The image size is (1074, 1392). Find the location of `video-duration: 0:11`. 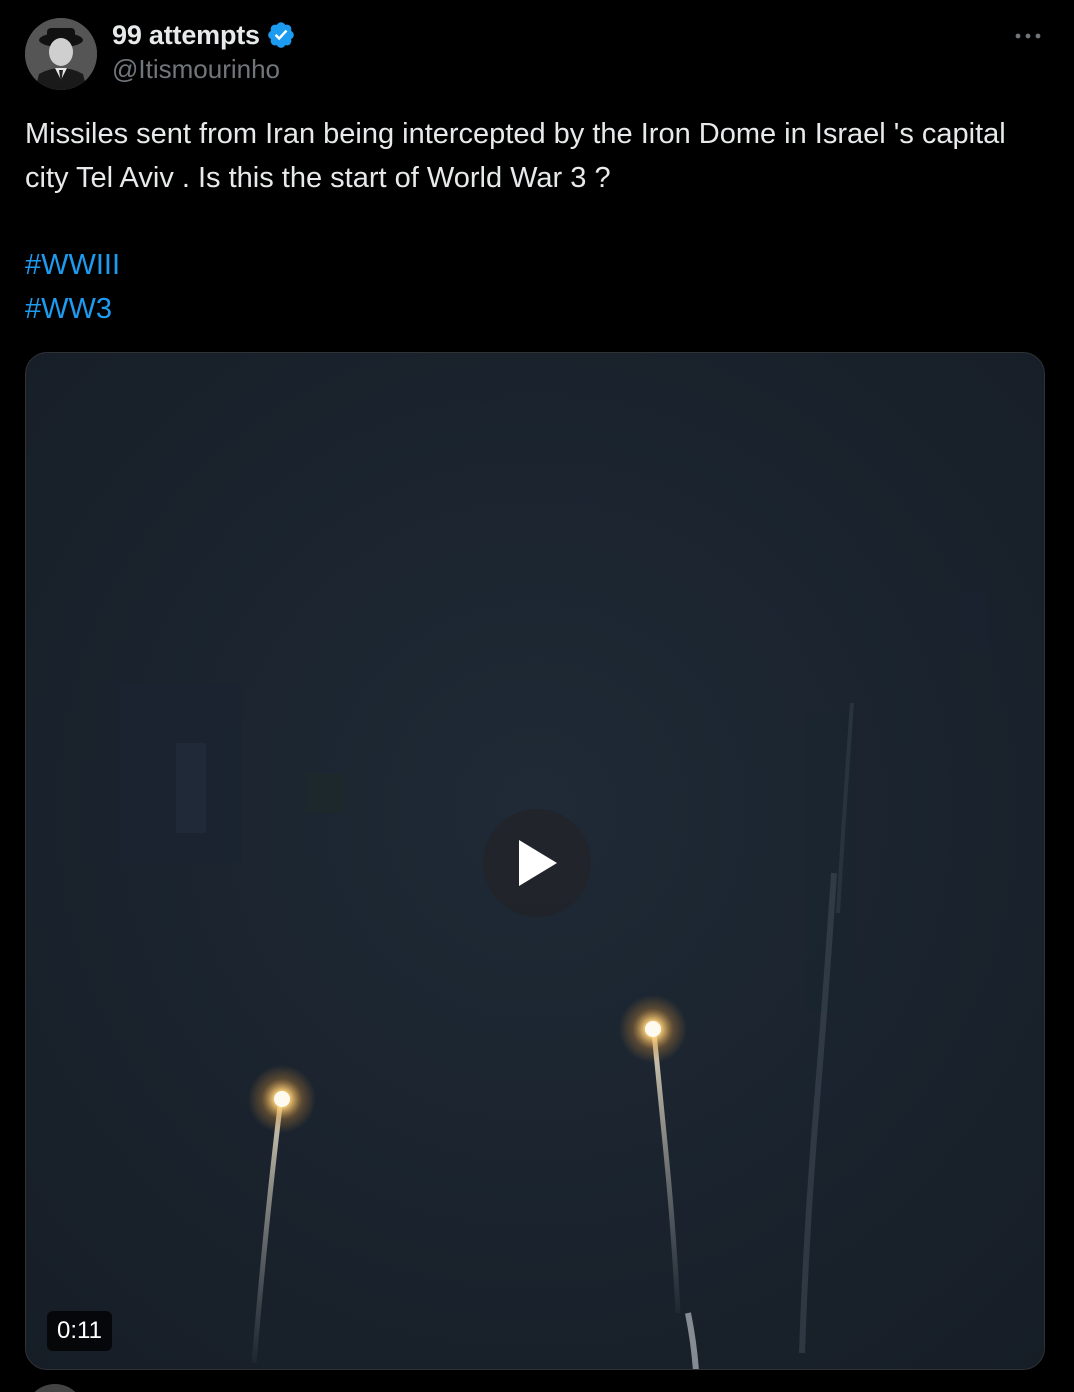

video-duration: 0:11 is located at coordinates (79, 1331).